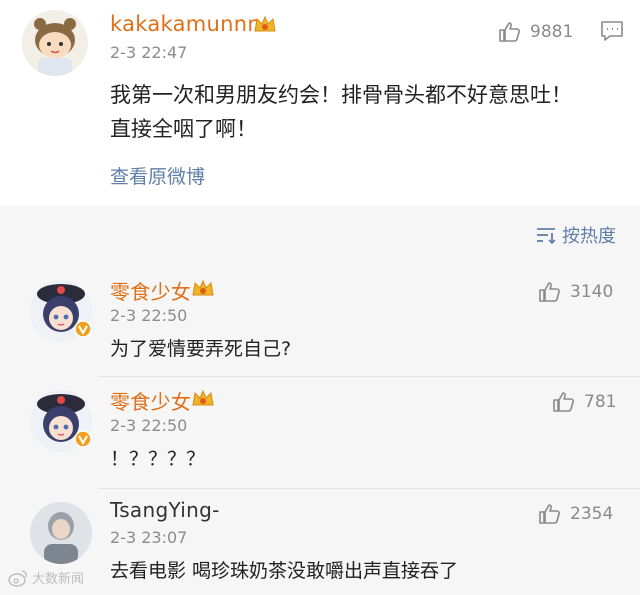 This screenshot has width=640, height=595. I want to click on post-timestamp: 2-3 22:47, so click(149, 52).